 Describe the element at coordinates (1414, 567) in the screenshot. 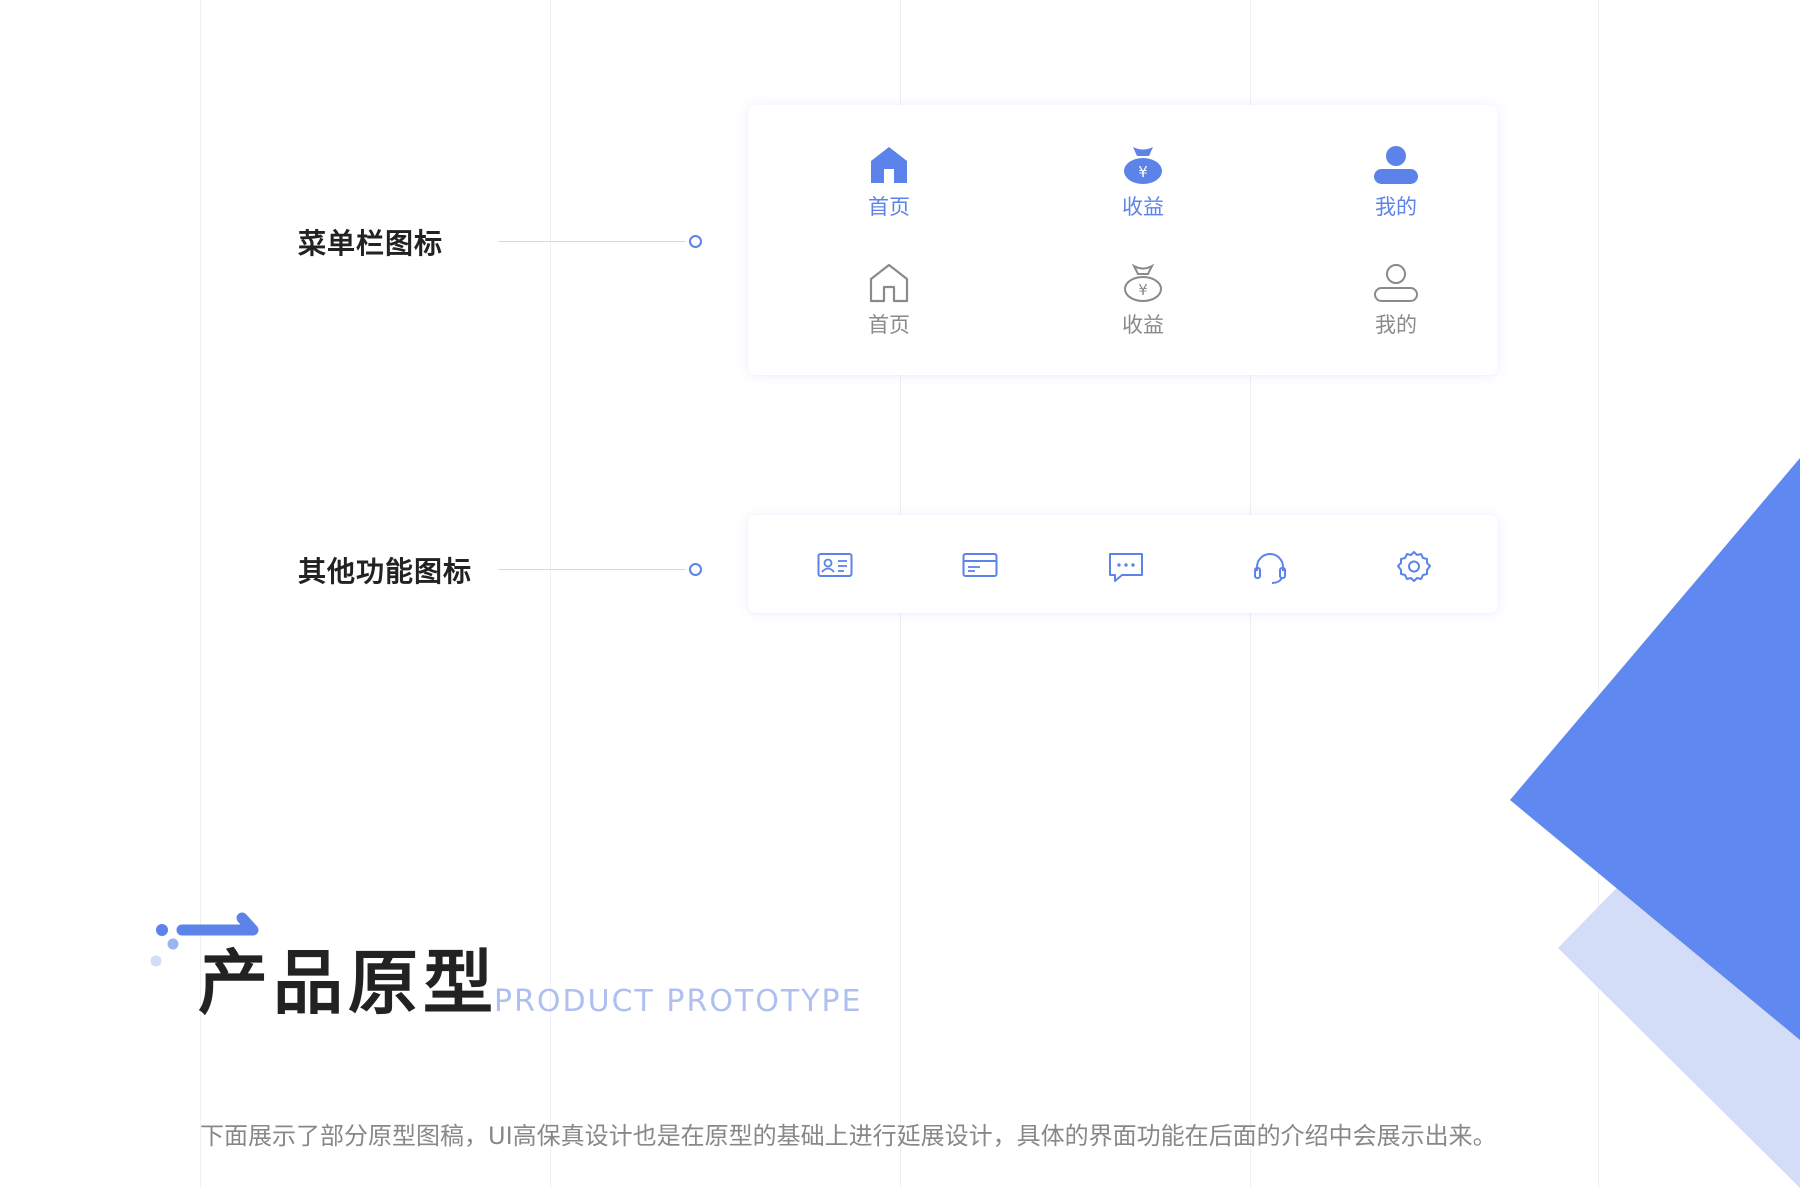

I see `settings-icon` at that location.